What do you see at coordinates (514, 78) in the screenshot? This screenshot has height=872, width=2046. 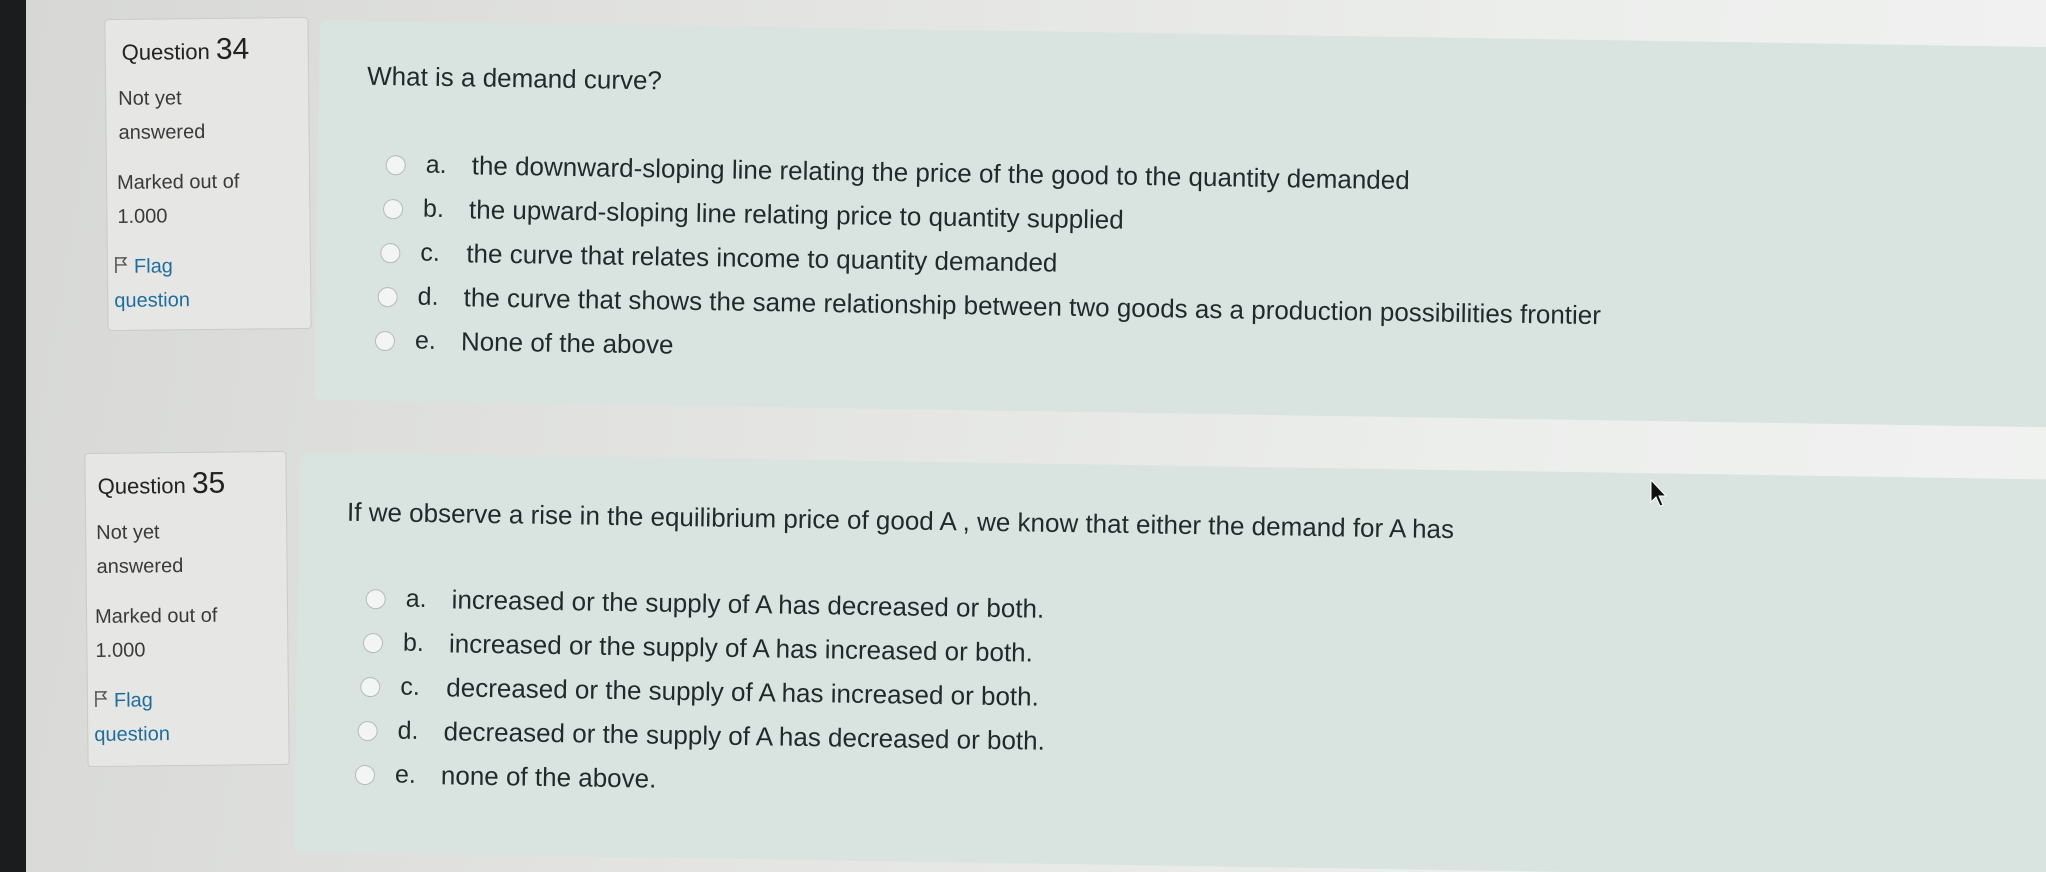 I see `question-text: What is a demand curve?` at bounding box center [514, 78].